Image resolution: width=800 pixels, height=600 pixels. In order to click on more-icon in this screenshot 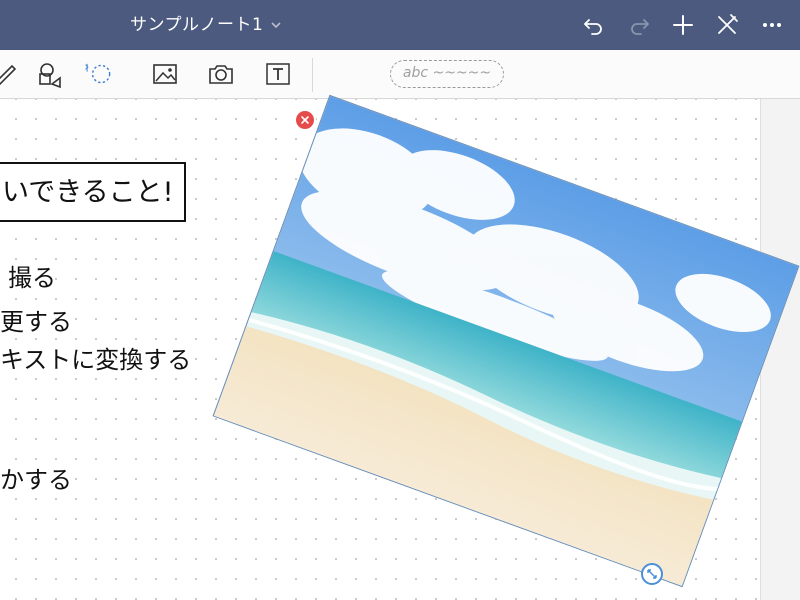, I will do `click(772, 25)`.